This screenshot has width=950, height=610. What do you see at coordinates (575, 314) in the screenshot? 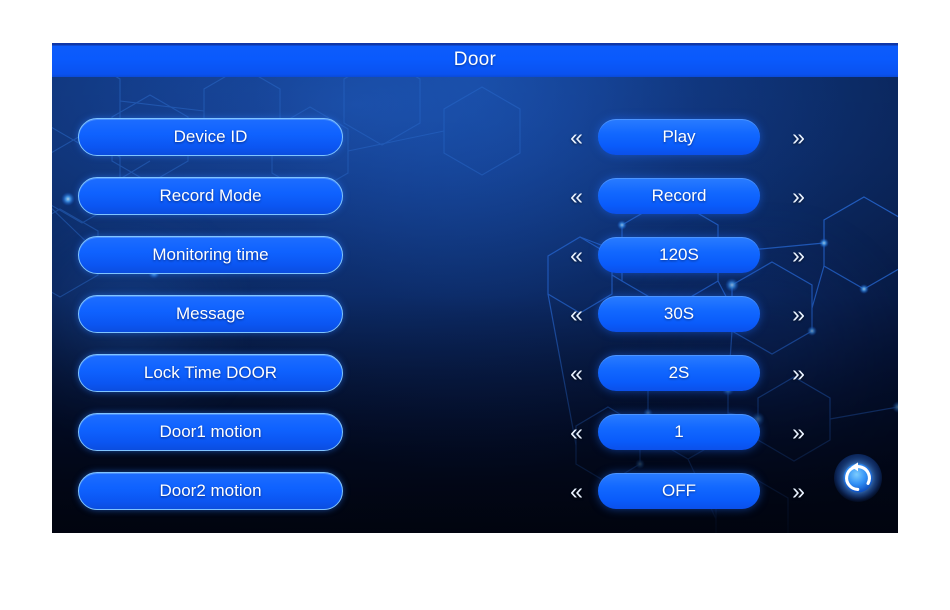
I see `previous-value-message: «` at bounding box center [575, 314].